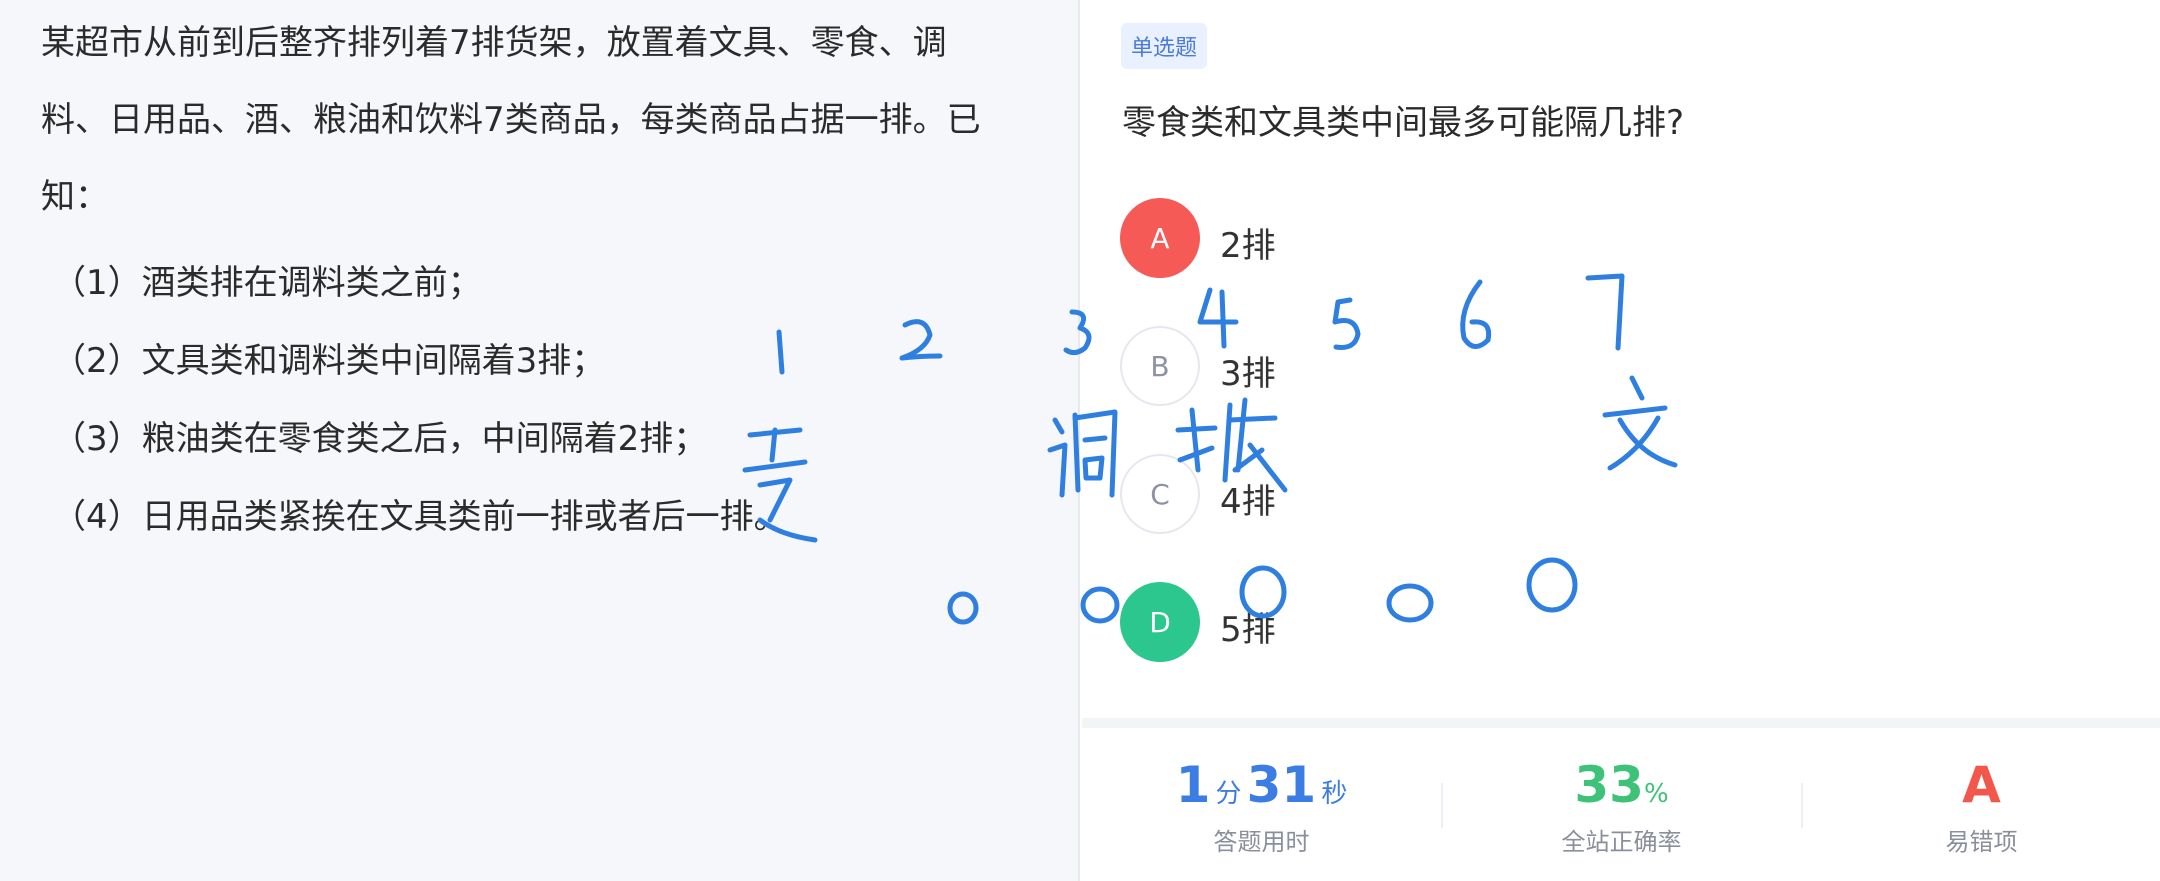 Image resolution: width=2160 pixels, height=881 pixels. I want to click on stat-accuracy: 33% 全站正确率, so click(1621, 804).